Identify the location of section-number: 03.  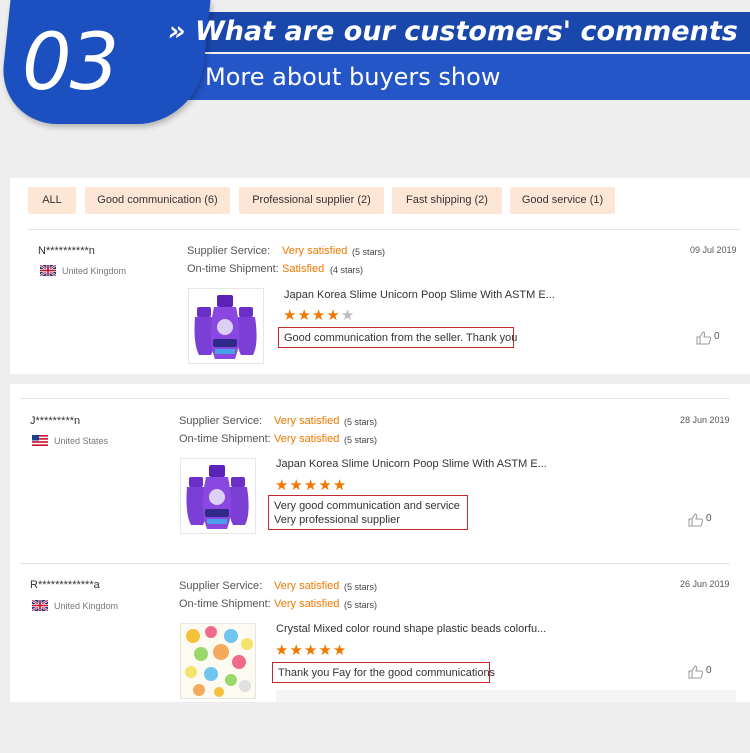
(70, 63).